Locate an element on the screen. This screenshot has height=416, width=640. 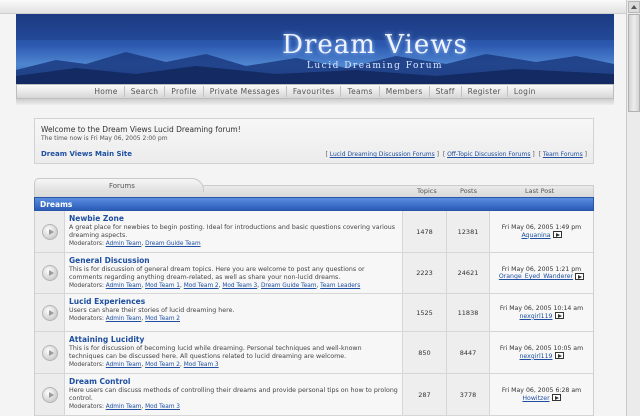
last-post-user: Aquanina is located at coordinates (535, 235).